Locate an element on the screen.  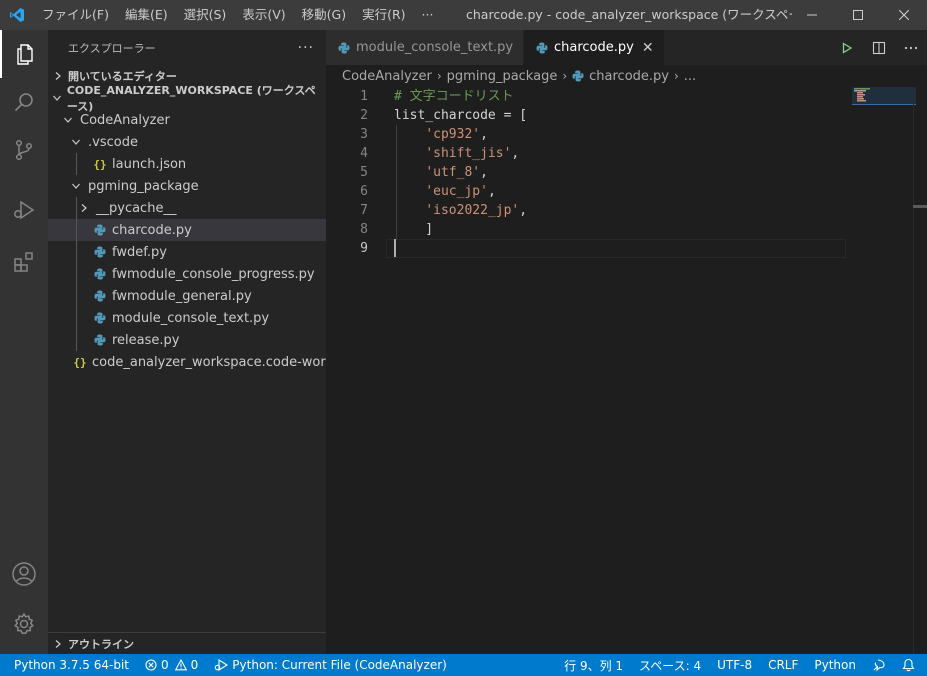
tree-item-label: pgming_package is located at coordinates (143, 186).